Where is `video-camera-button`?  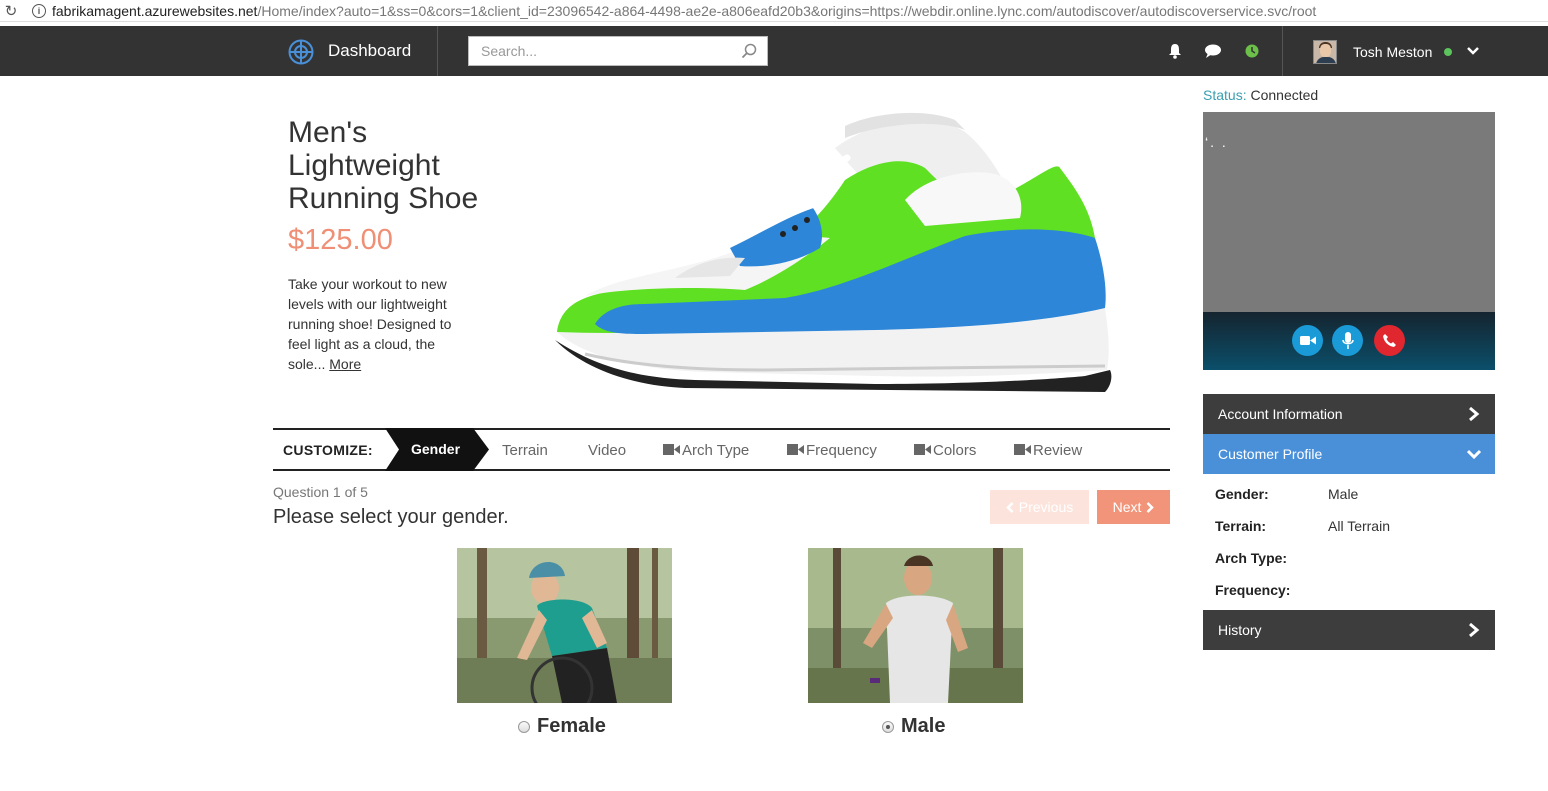
video-camera-button is located at coordinates (1307, 340).